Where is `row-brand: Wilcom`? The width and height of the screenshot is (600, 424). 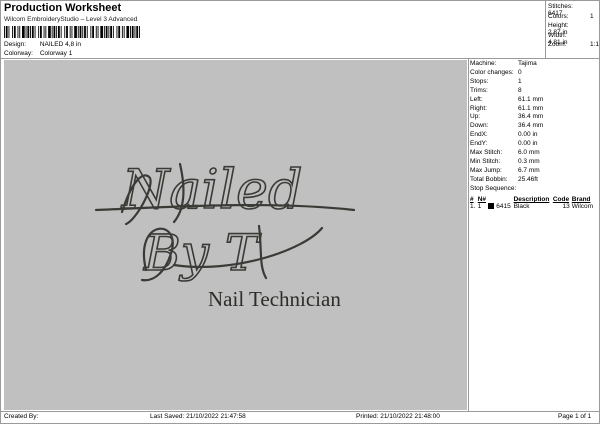
row-brand: Wilcom is located at coordinates (582, 206).